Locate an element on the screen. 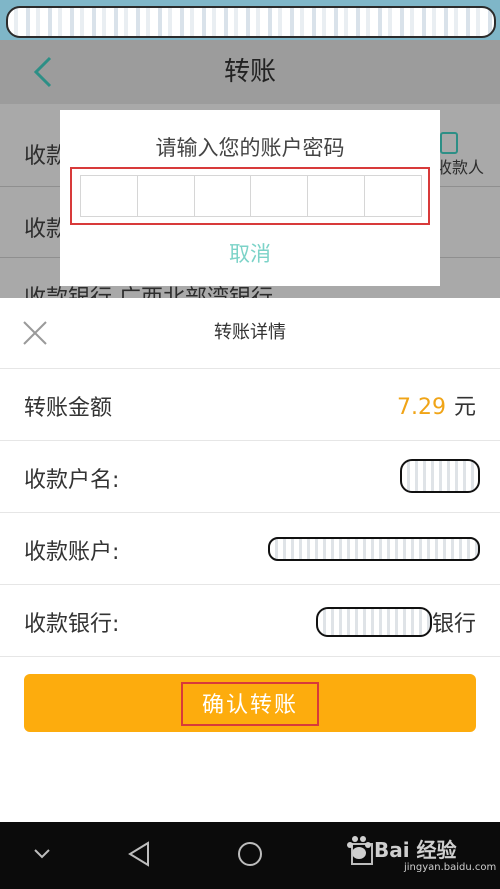 Image resolution: width=500 pixels, height=889 pixels. contacts-label: 收款人 is located at coordinates (460, 167).